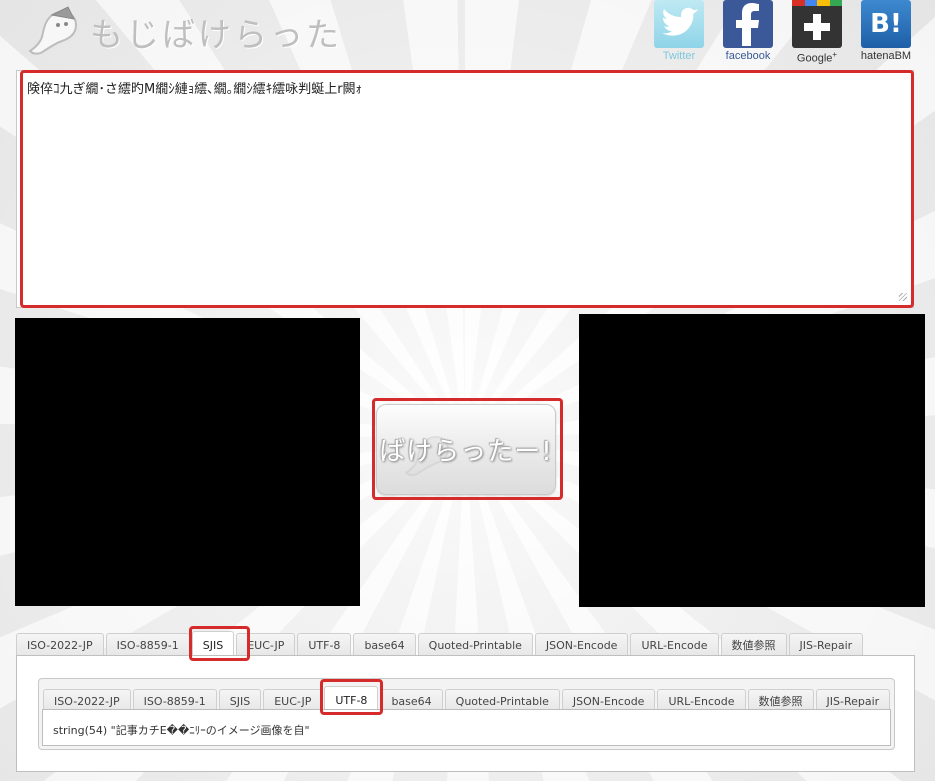  Describe the element at coordinates (752, 460) in the screenshot. I see `preview-panel-right` at that location.